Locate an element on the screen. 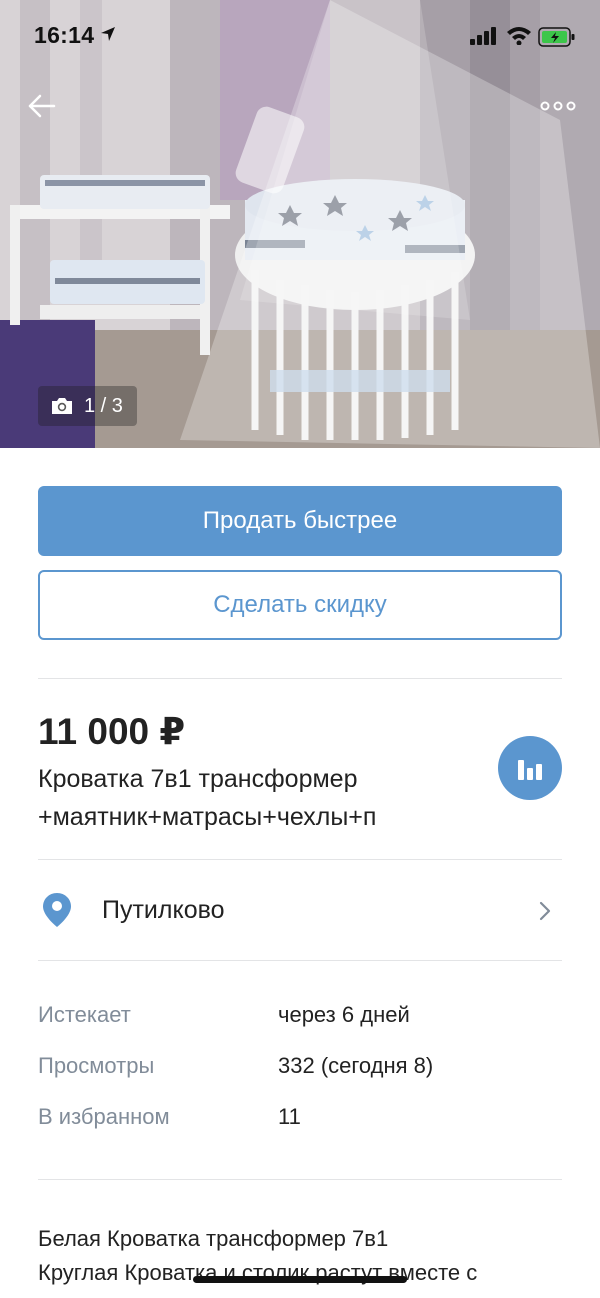 The width and height of the screenshot is (600, 1298). status-bar: 16:14 is located at coordinates (300, 36).